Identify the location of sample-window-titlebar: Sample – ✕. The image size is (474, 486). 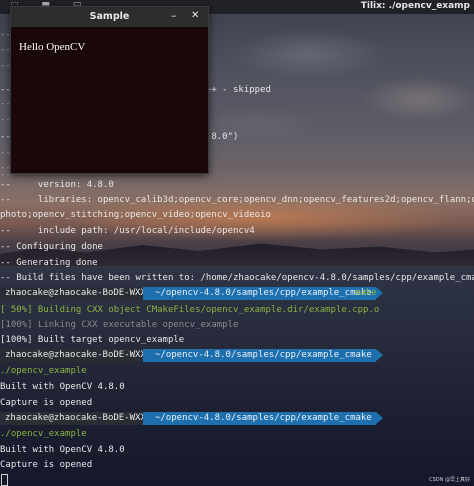
(109, 17).